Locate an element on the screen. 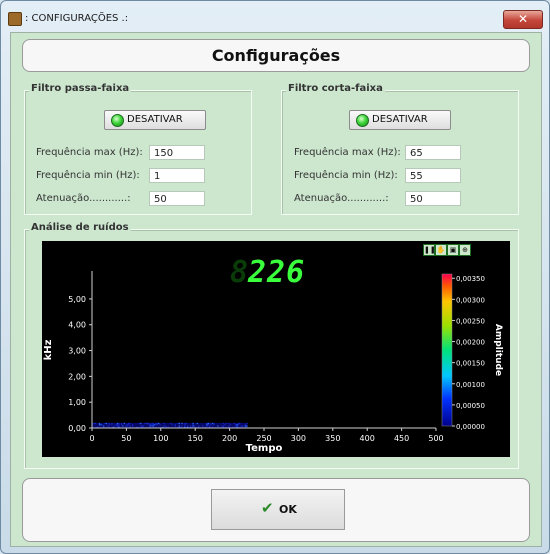 The height and width of the screenshot is (554, 550). bandpass-toggle-button: DESATIVAR is located at coordinates (155, 120).